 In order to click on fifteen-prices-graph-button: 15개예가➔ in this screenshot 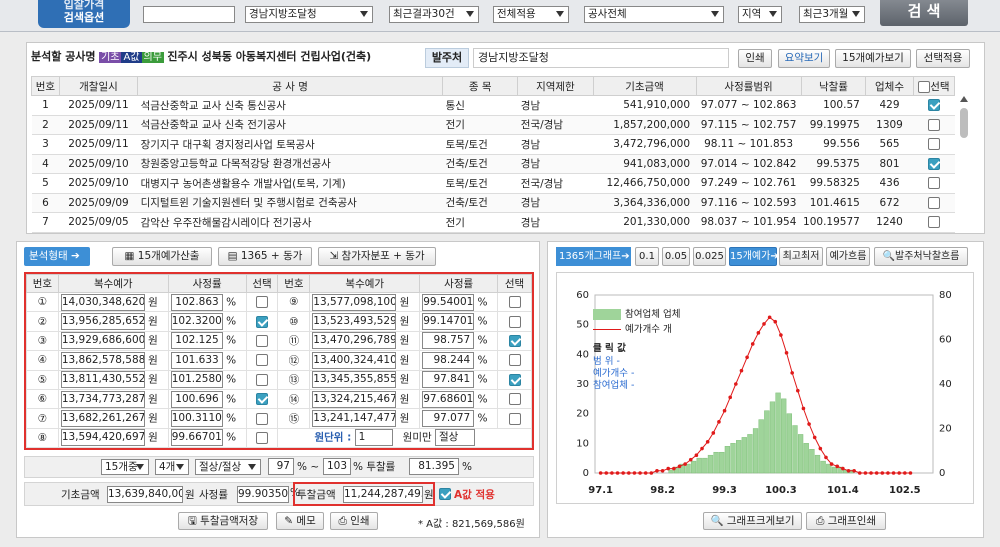, I will do `click(754, 256)`.